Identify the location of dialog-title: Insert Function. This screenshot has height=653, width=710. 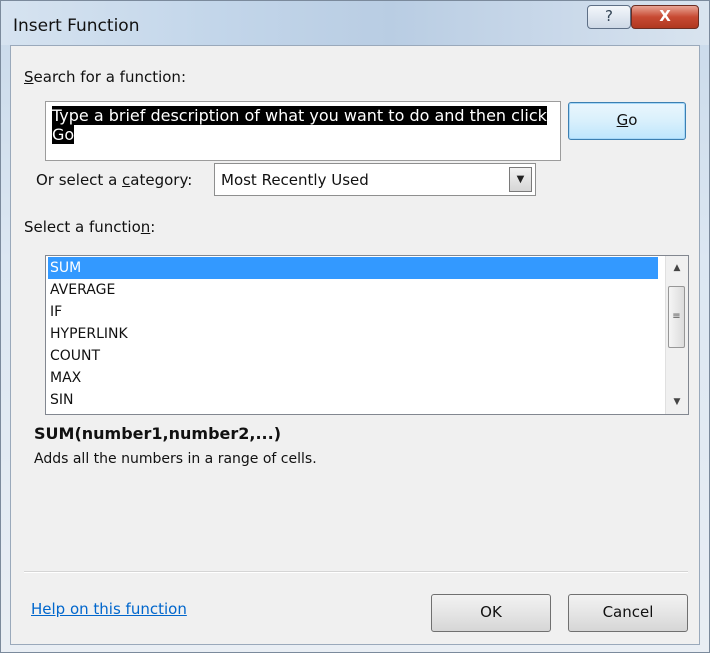
(76, 26).